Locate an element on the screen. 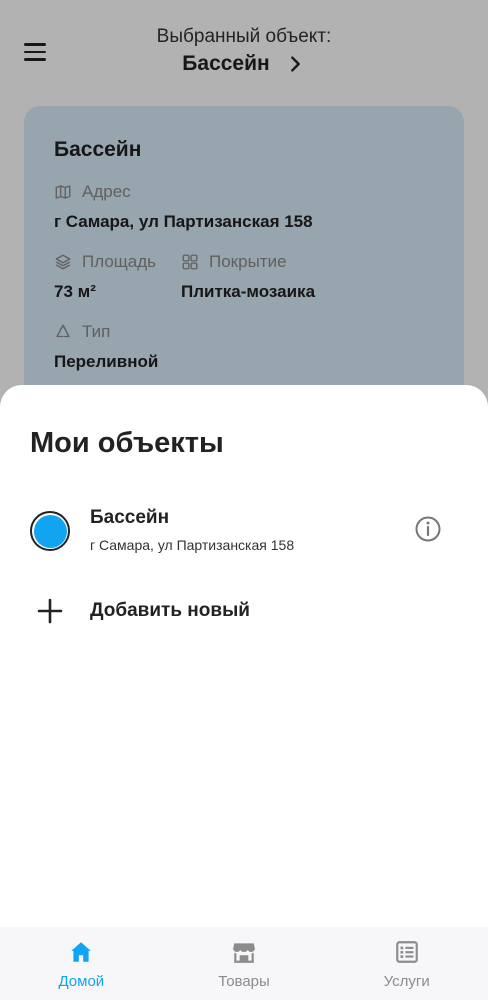 Image resolution: width=488 pixels, height=1000 pixels. add-new-object-button: Добавить новый is located at coordinates (244, 611).